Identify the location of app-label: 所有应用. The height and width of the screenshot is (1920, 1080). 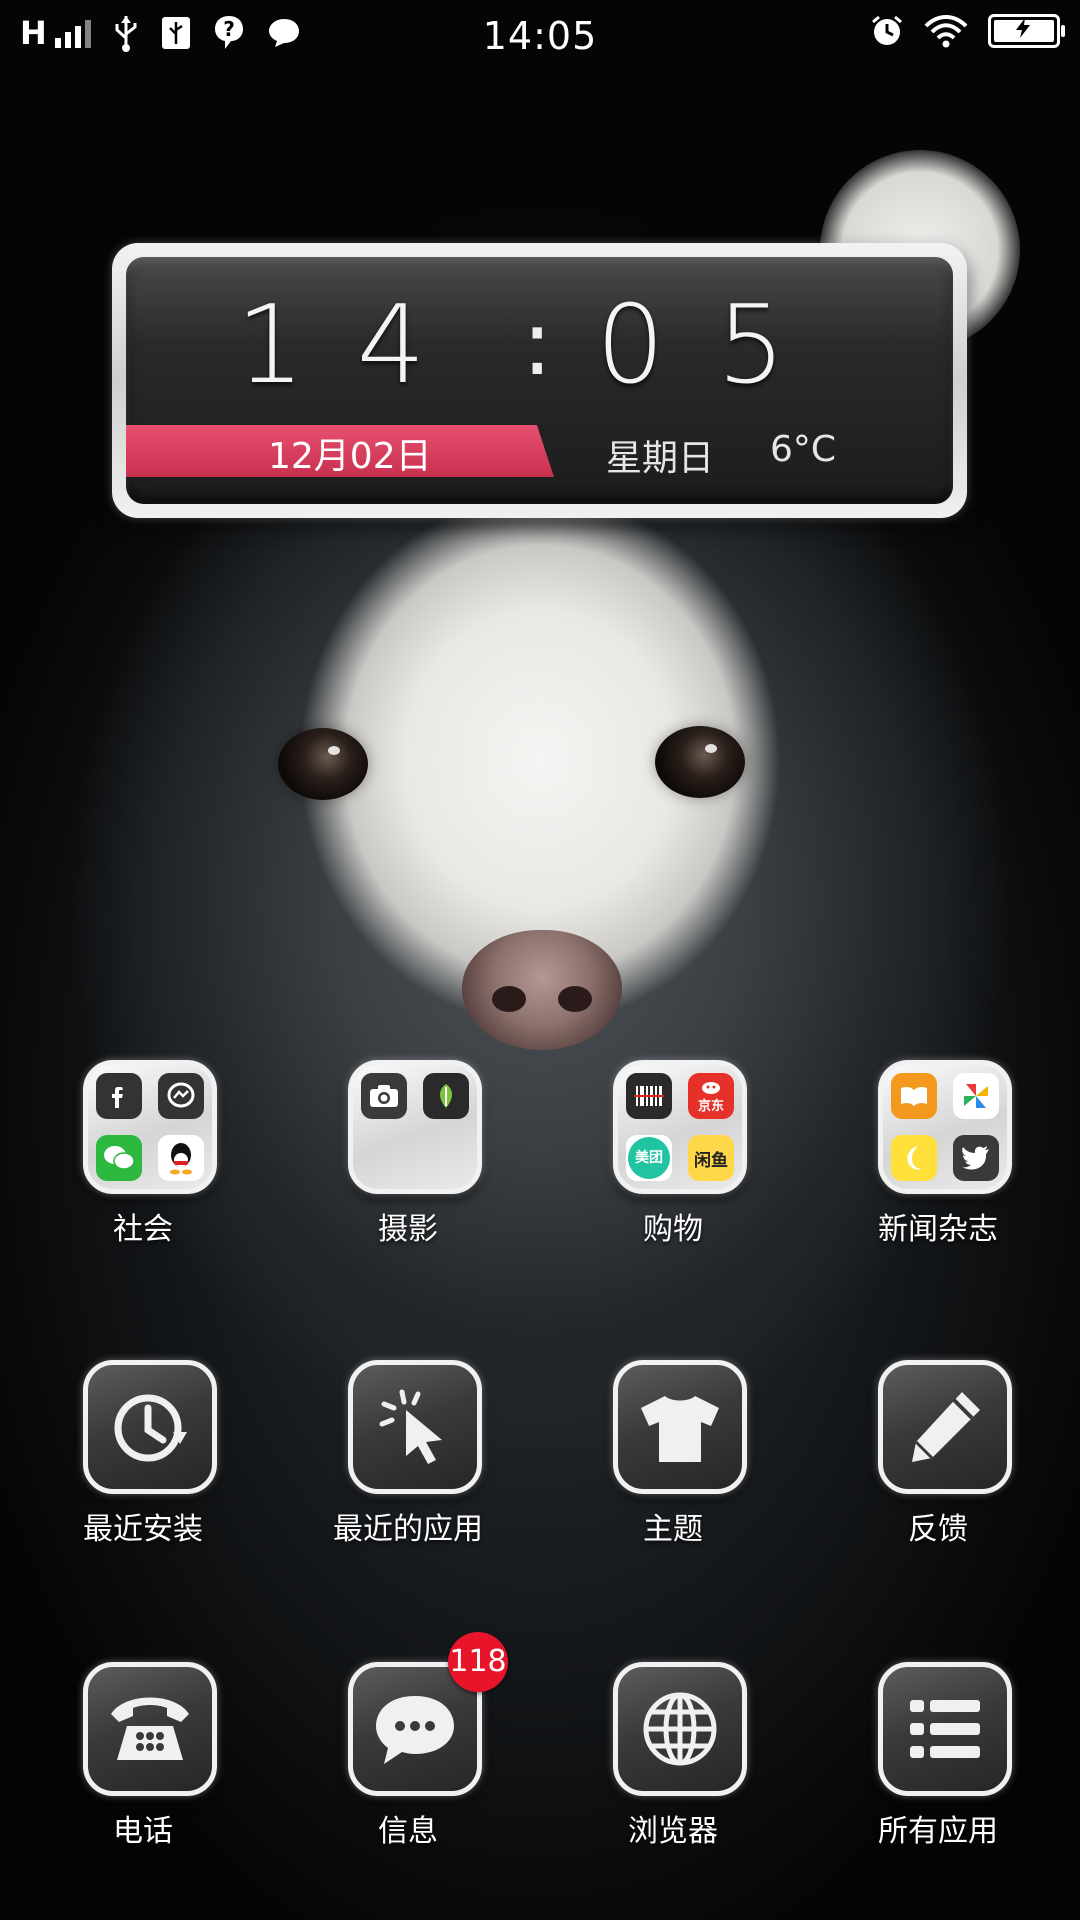
(938, 1831).